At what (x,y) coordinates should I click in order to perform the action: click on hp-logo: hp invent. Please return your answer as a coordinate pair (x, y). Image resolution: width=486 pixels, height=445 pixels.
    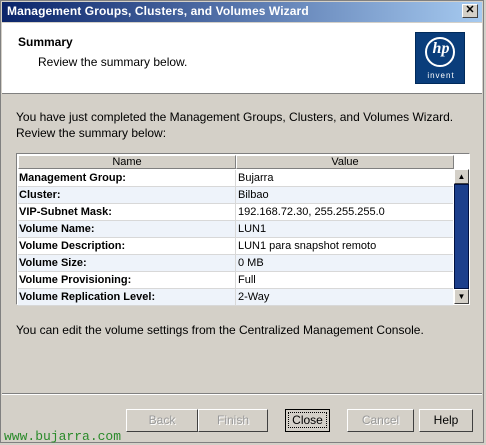
    Looking at the image, I should click on (440, 58).